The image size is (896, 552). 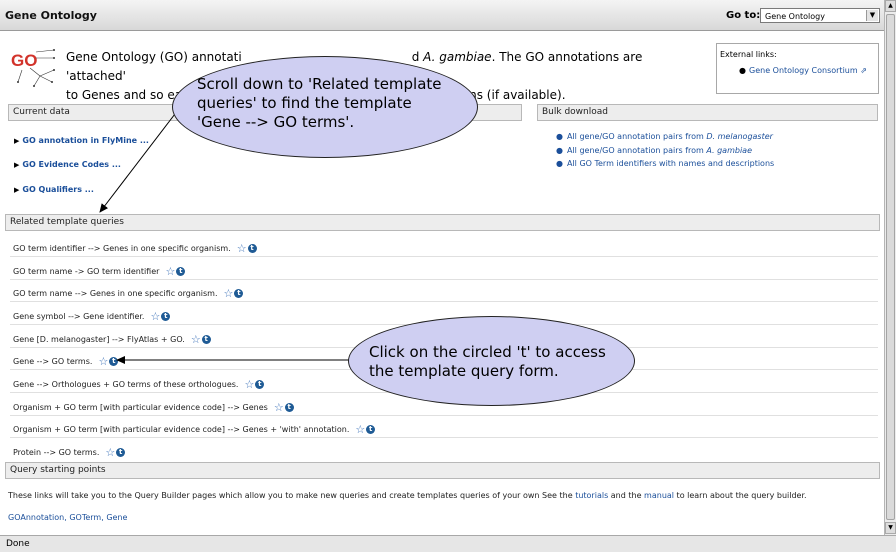 What do you see at coordinates (319, 84) in the screenshot?
I see `scroll-hint-line: Scroll down to 'Related template` at bounding box center [319, 84].